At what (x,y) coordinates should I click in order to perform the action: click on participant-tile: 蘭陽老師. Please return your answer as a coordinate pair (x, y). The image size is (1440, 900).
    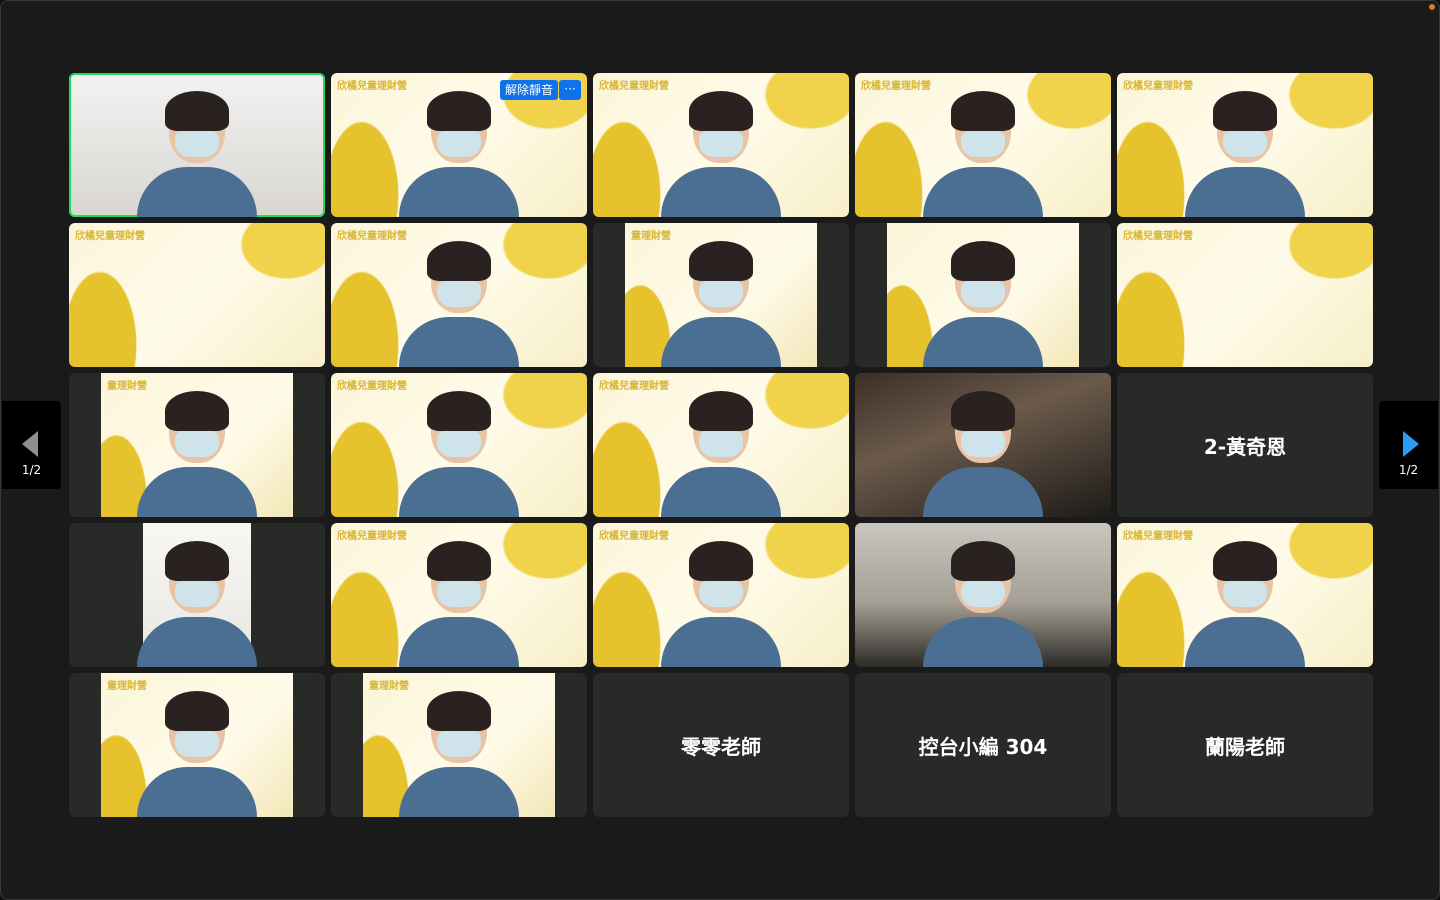
    Looking at the image, I should click on (1245, 745).